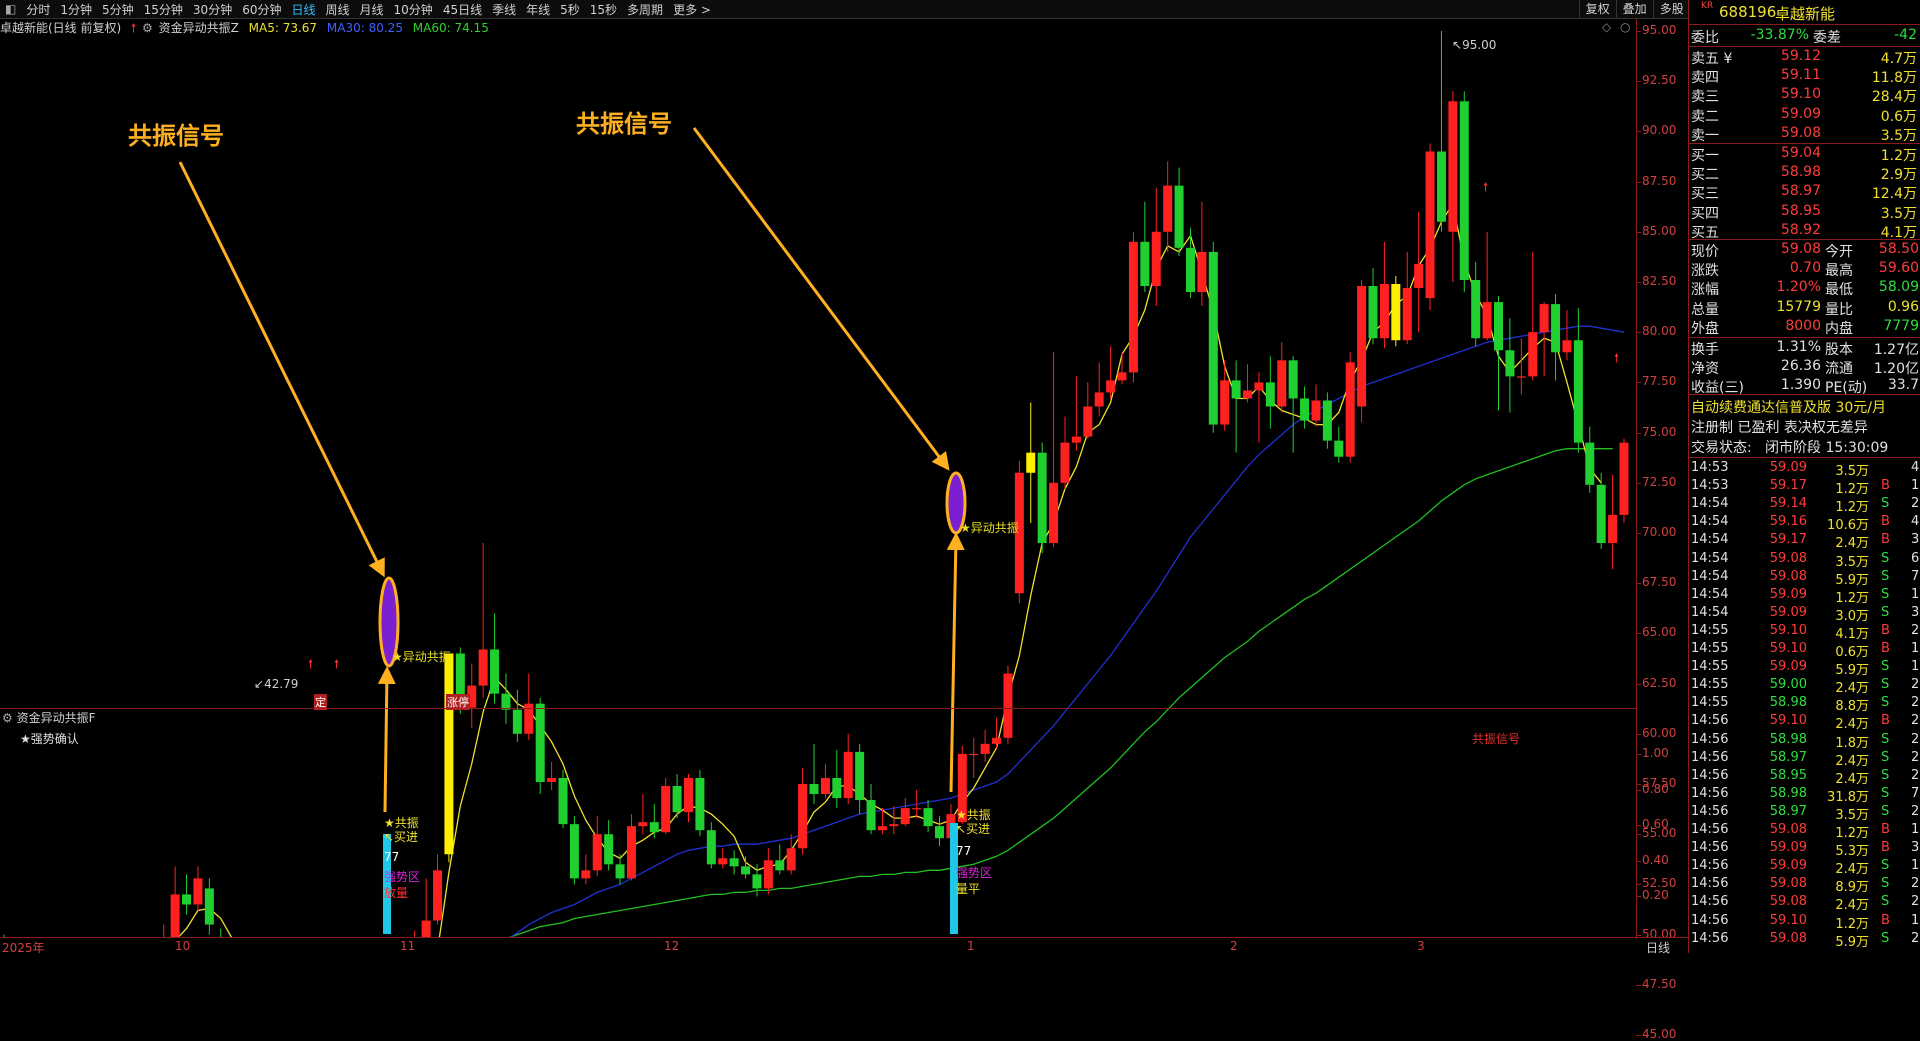 The height and width of the screenshot is (1041, 1920). Describe the element at coordinates (692, 9) in the screenshot. I see `tab-timeframe-16: 更多 >` at that location.